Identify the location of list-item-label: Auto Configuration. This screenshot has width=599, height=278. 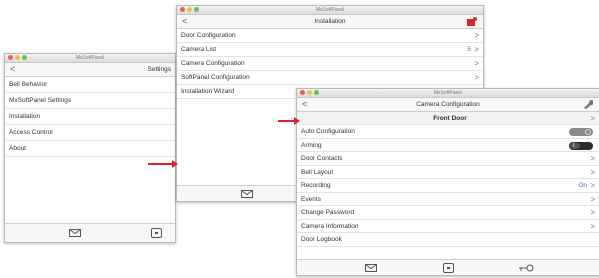
(328, 131).